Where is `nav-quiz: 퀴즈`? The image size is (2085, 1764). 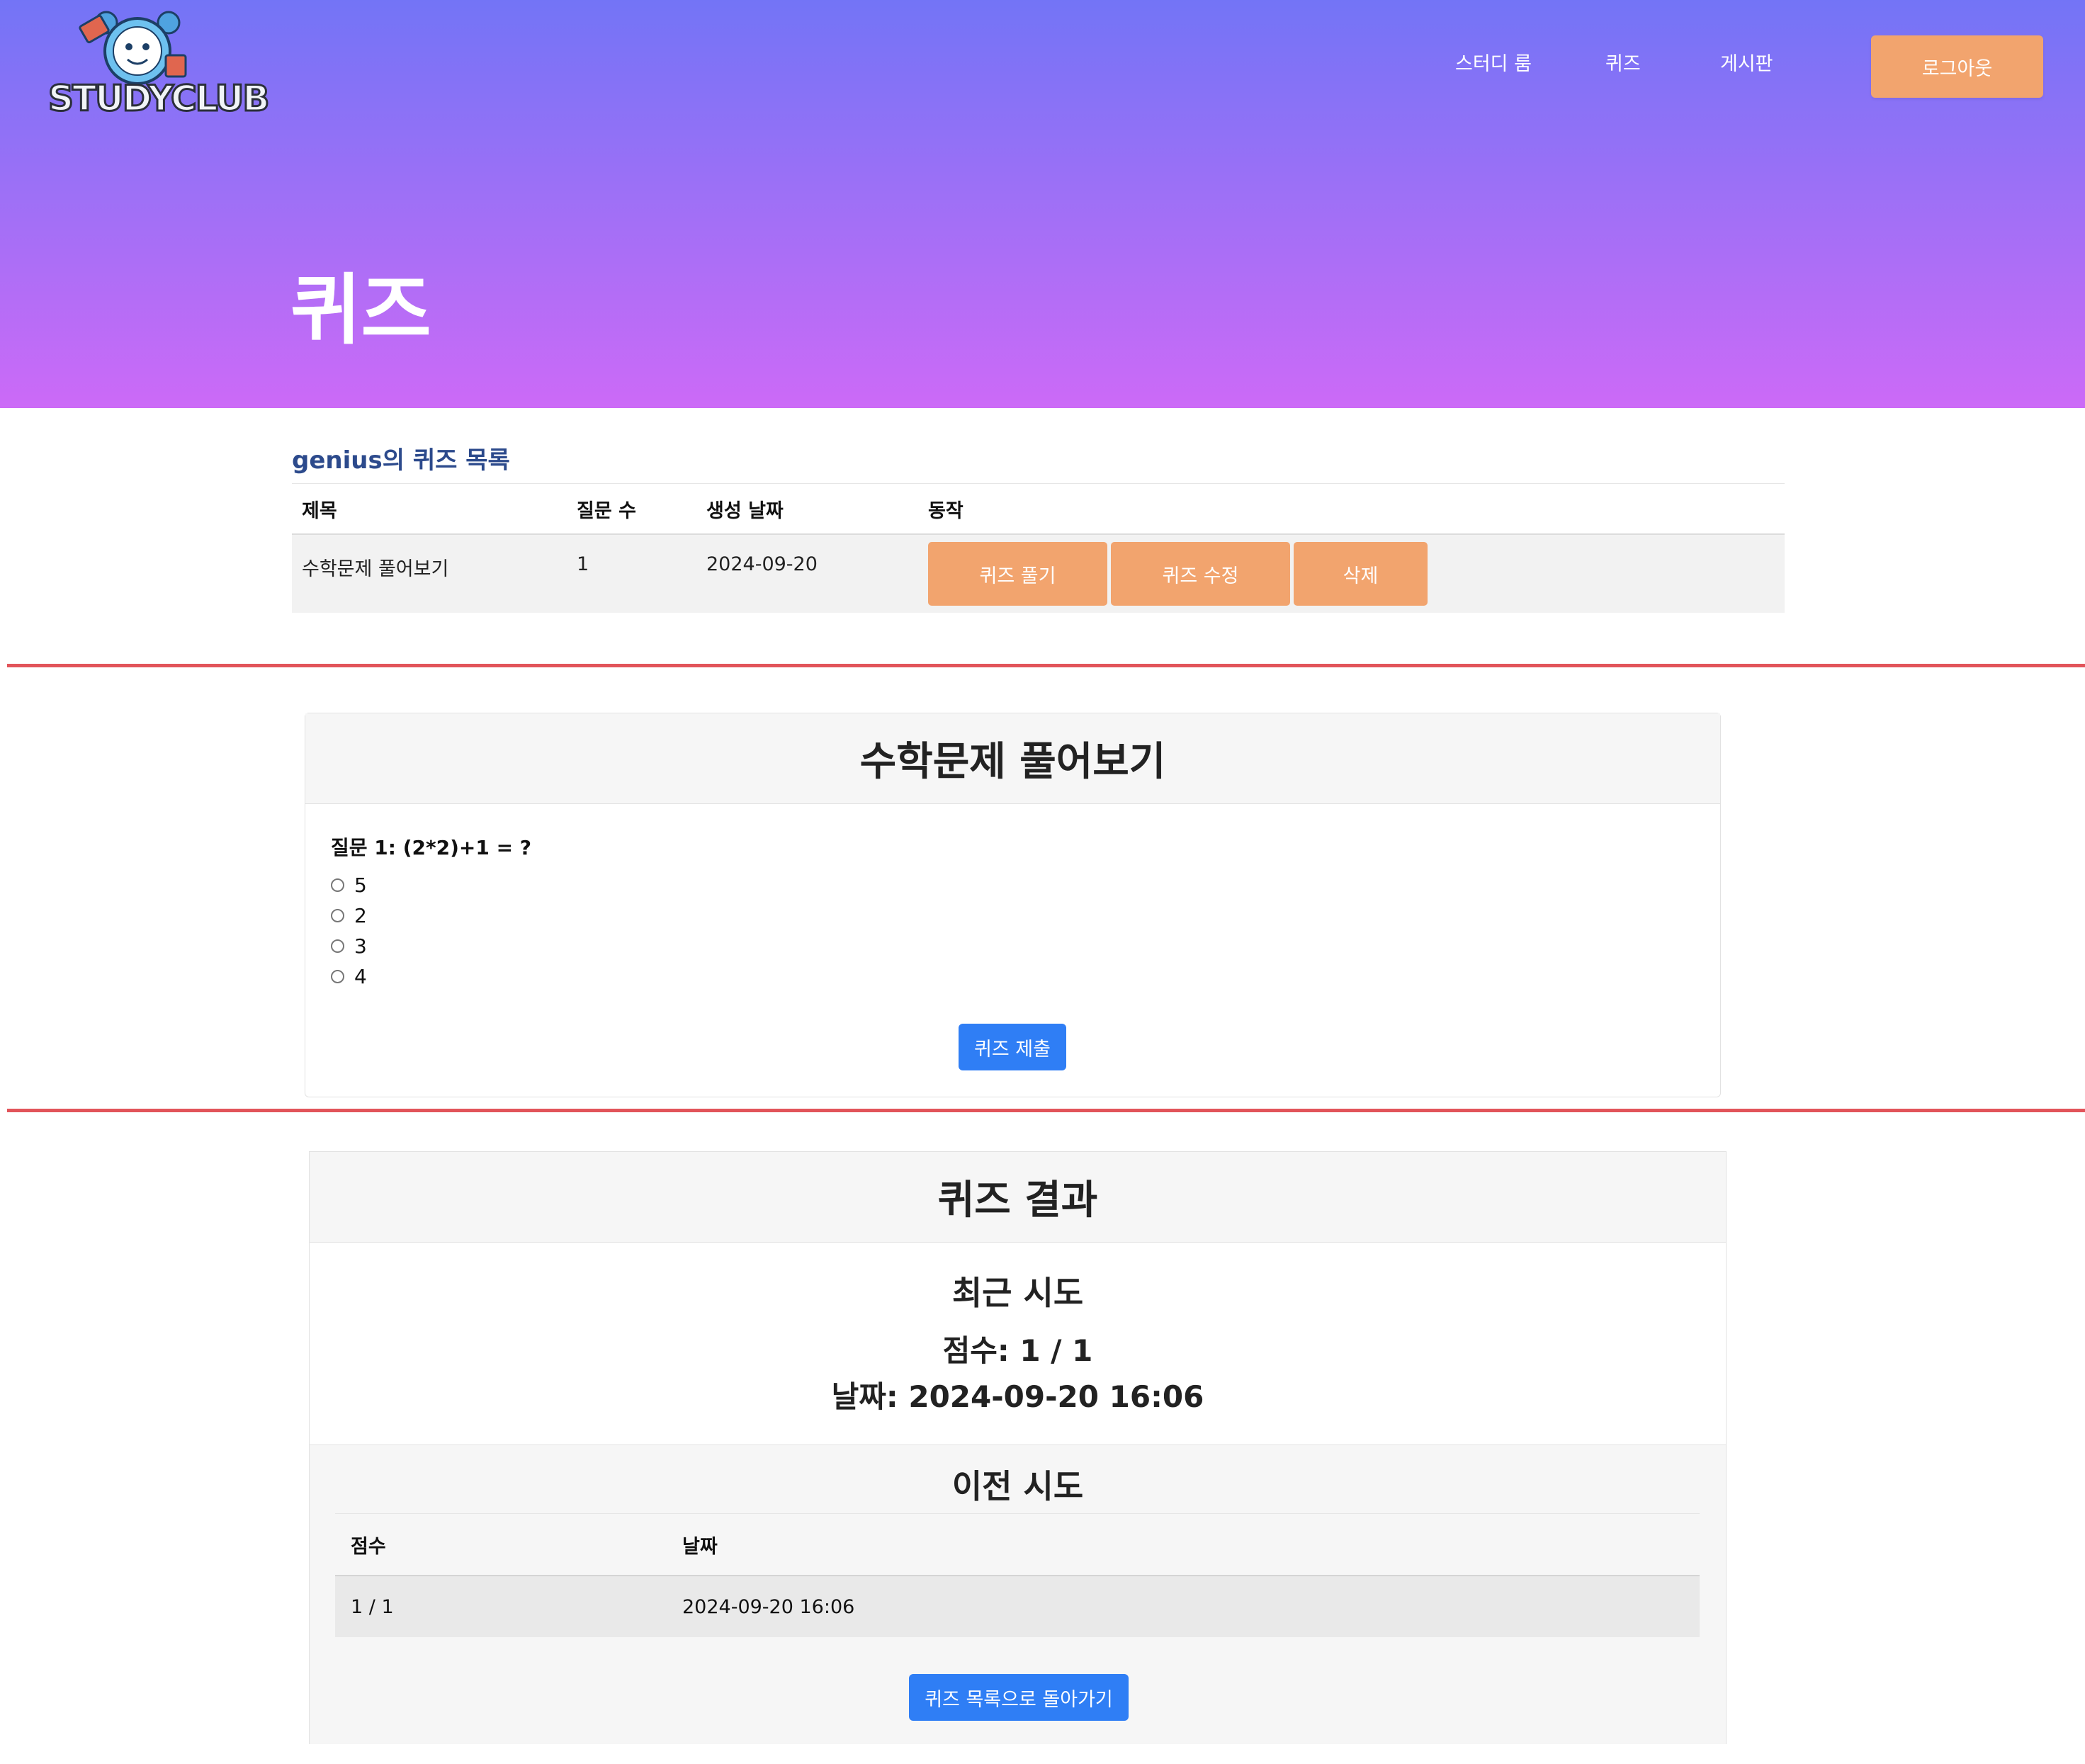 nav-quiz: 퀴즈 is located at coordinates (1623, 62).